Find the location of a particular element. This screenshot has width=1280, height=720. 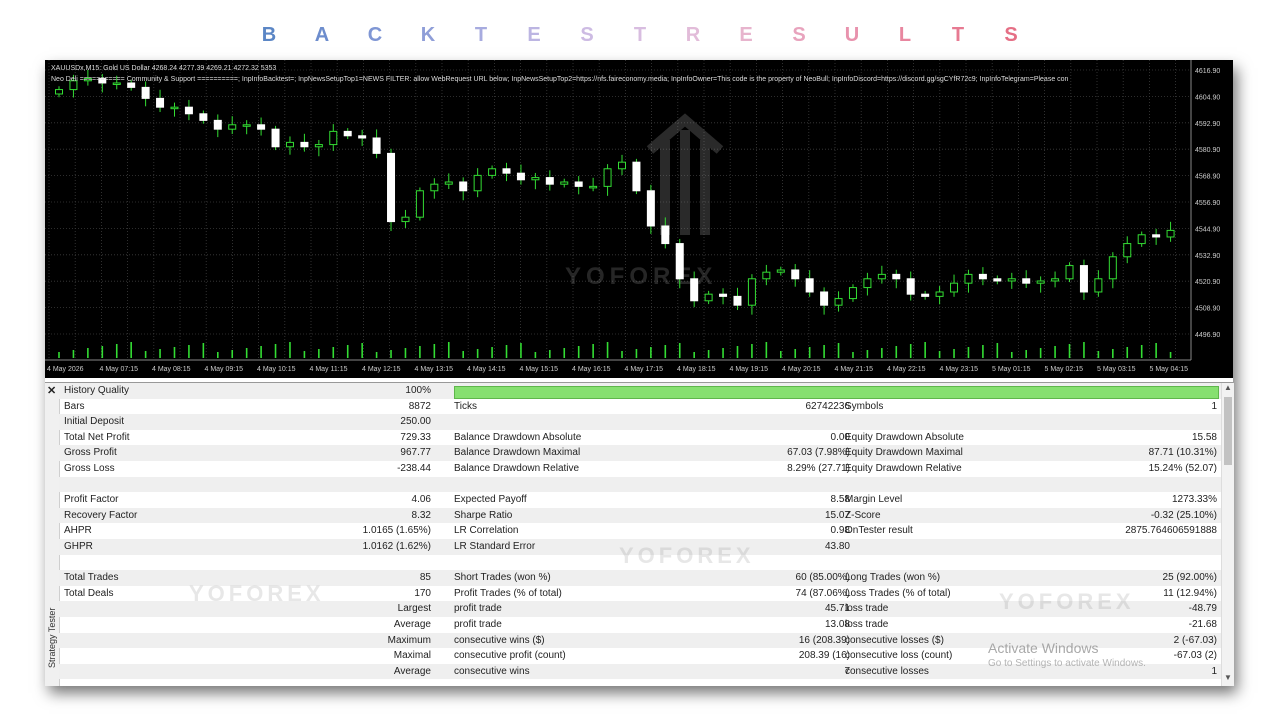

metric-label: Ticks is located at coordinates (465, 406).